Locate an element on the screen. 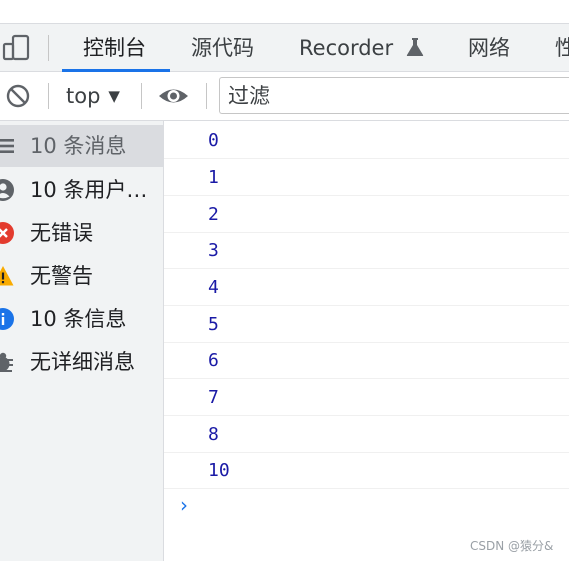  sidebar-item-info: 10 条信息 is located at coordinates (81, 319).